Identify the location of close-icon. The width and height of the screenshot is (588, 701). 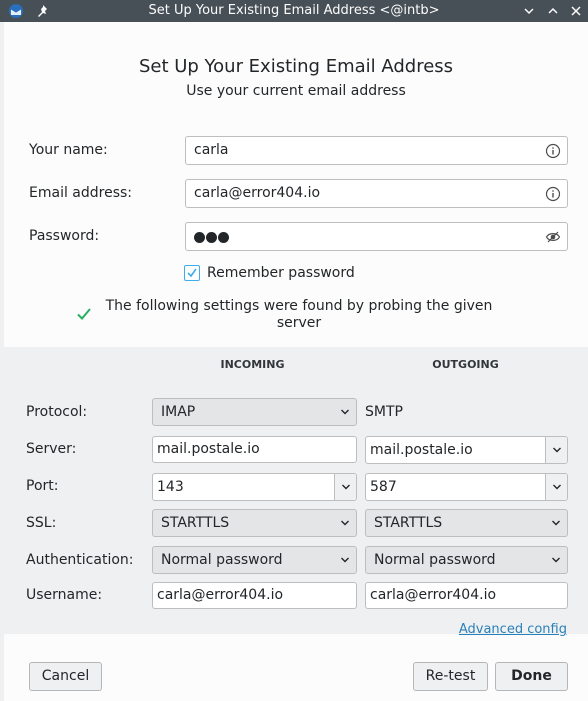
(576, 11).